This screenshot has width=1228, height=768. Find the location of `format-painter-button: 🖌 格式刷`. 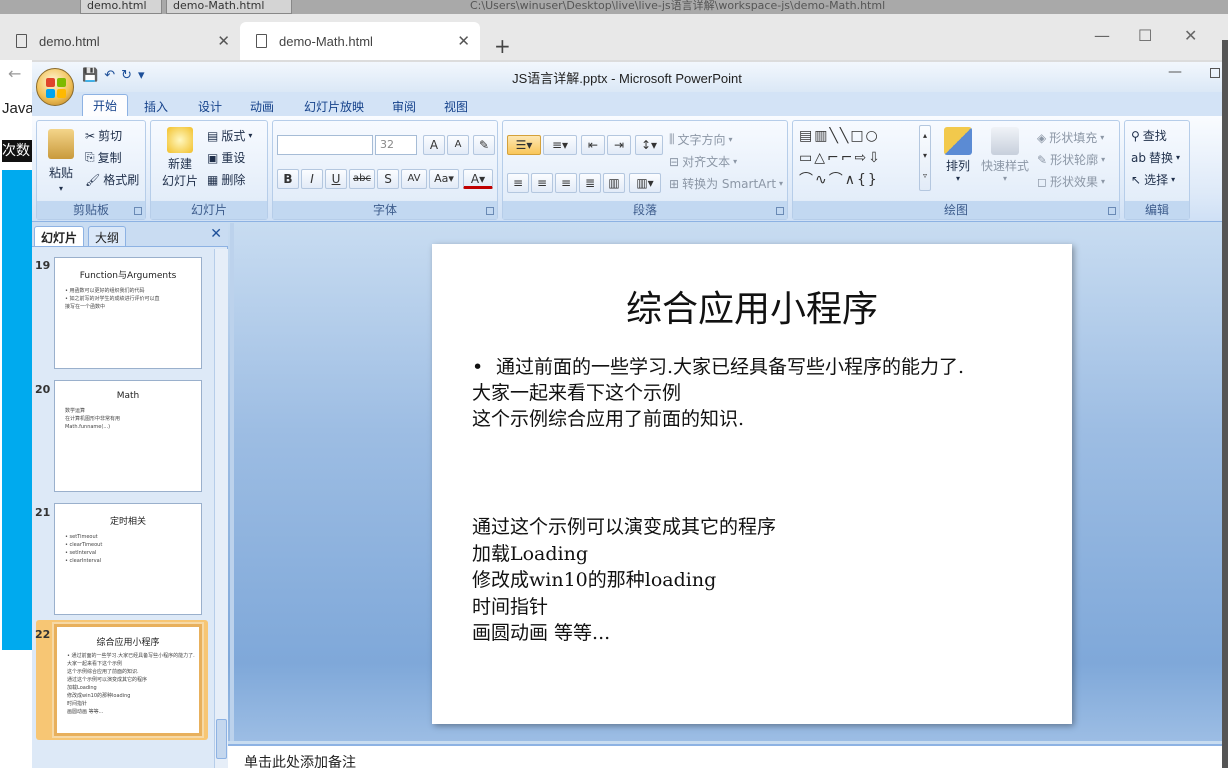

format-painter-button: 🖌 格式刷 is located at coordinates (112, 179).